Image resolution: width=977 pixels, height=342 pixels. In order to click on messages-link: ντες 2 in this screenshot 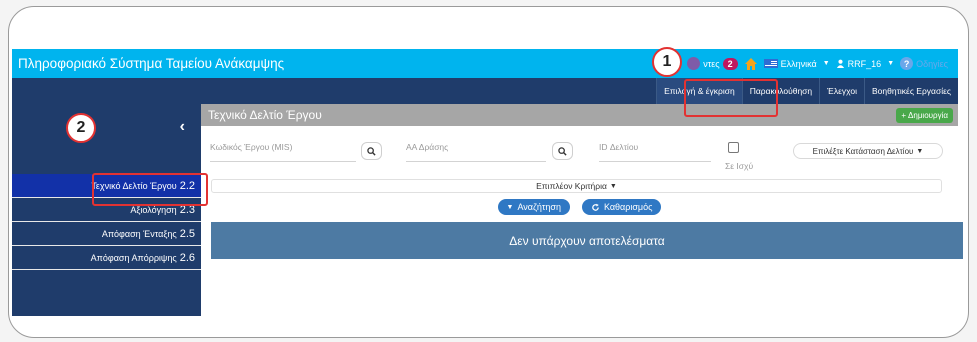, I will do `click(712, 63)`.